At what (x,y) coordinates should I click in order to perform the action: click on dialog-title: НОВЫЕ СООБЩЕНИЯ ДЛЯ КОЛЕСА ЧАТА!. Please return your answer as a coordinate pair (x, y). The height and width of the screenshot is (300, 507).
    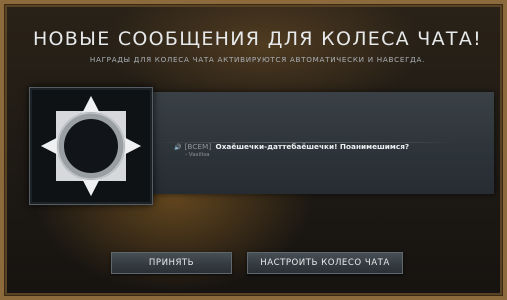
    Looking at the image, I should click on (257, 39).